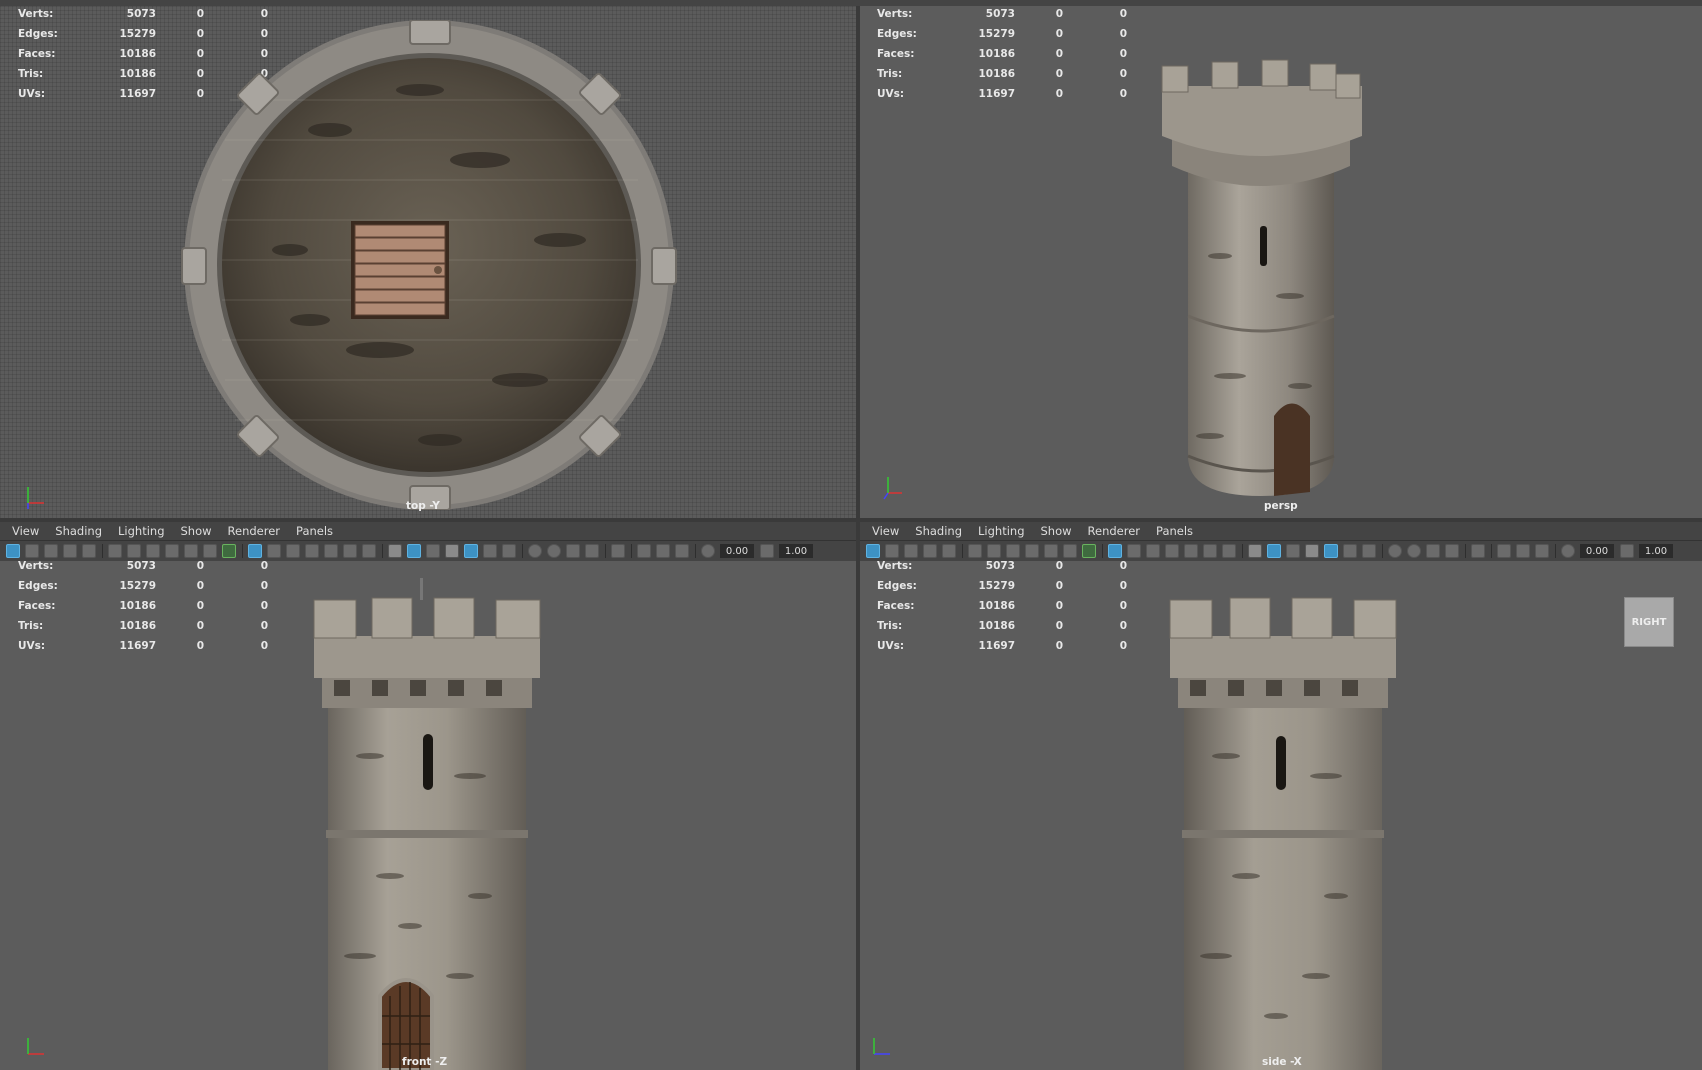 This screenshot has height=1070, width=1702. I want to click on hud-row-tris: Tris: 10186 0 0, so click(143, 630).